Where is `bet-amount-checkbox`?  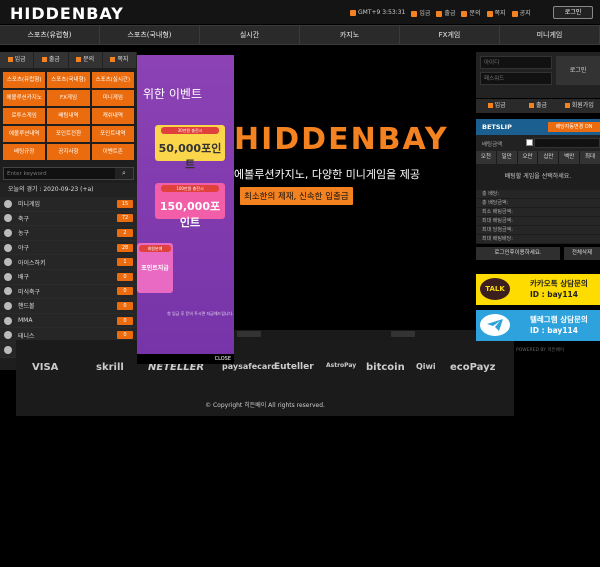 bet-amount-checkbox is located at coordinates (529, 142).